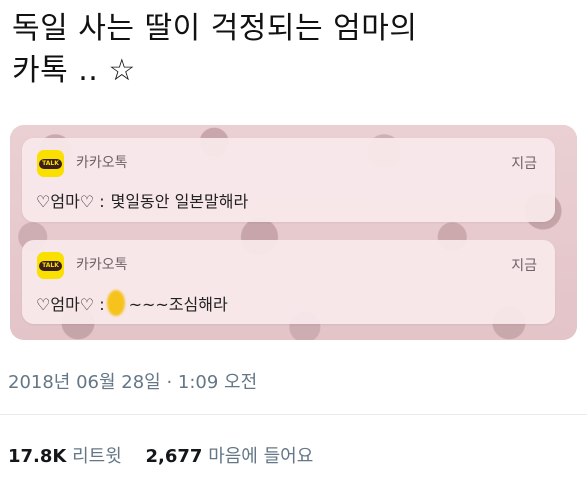 The width and height of the screenshot is (587, 480). What do you see at coordinates (261, 456) in the screenshot?
I see `likes-label: 마음에 들어요` at bounding box center [261, 456].